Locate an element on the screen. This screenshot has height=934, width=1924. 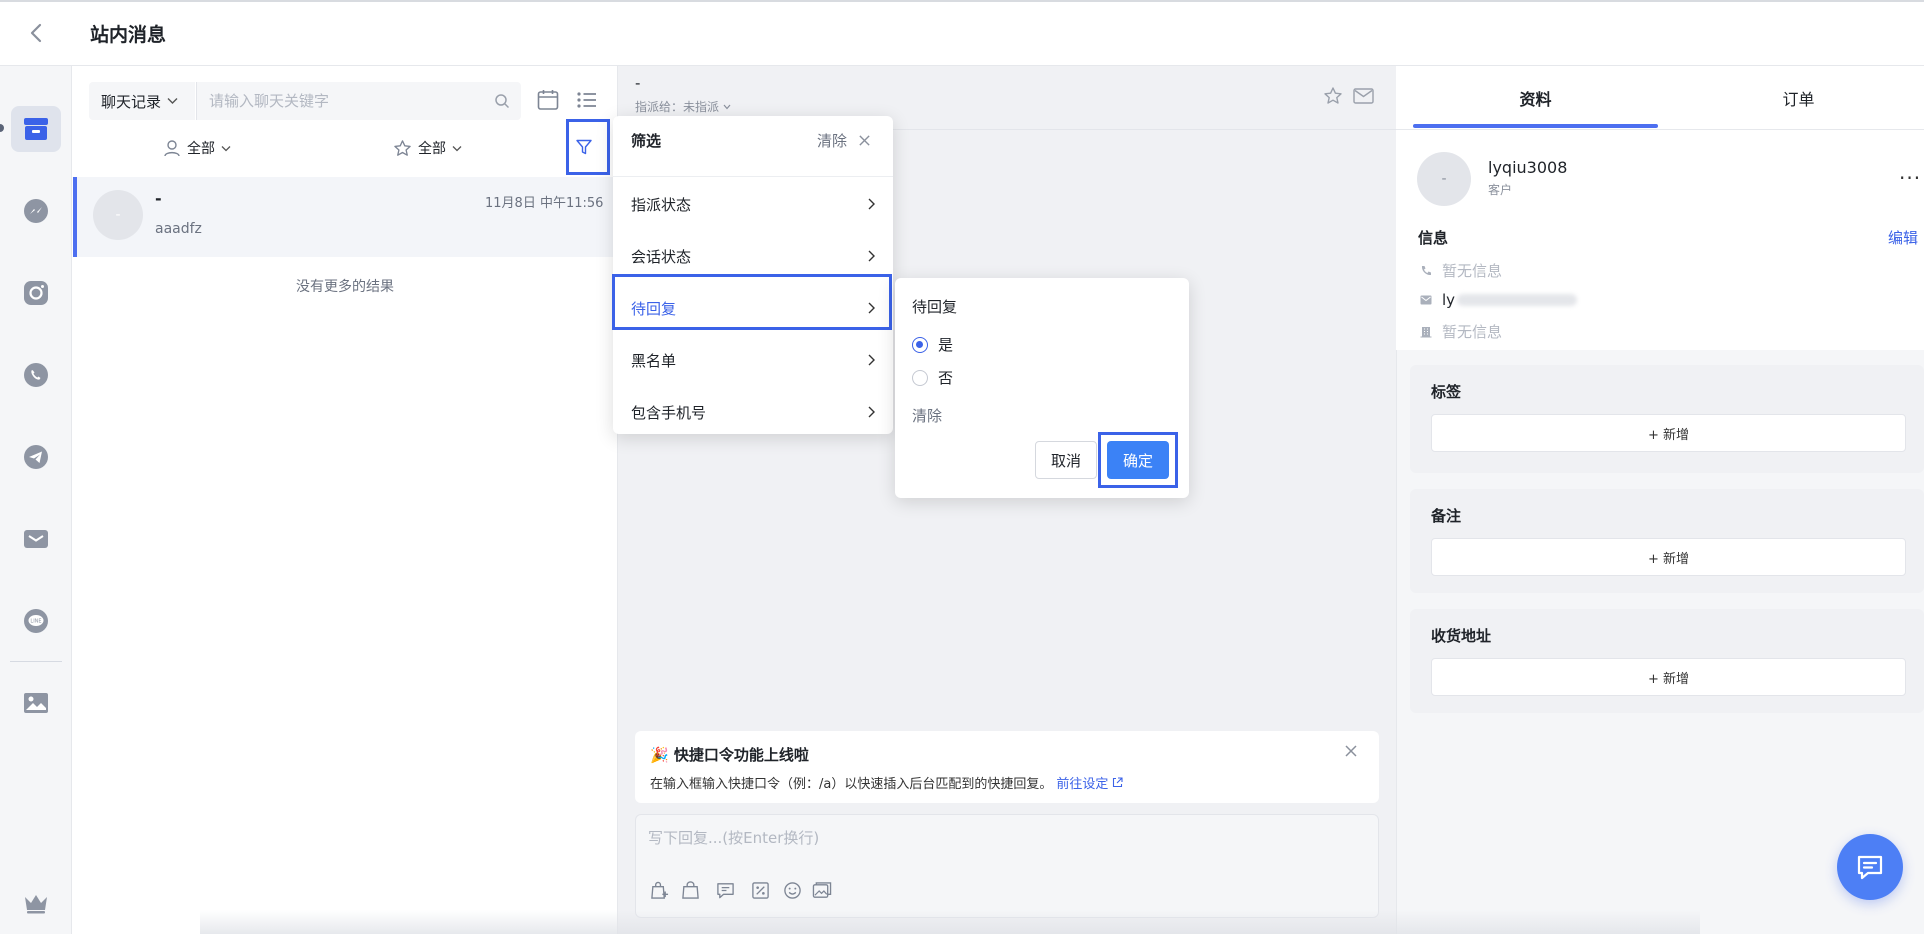
add-address-button: + 新增 is located at coordinates (1668, 677).